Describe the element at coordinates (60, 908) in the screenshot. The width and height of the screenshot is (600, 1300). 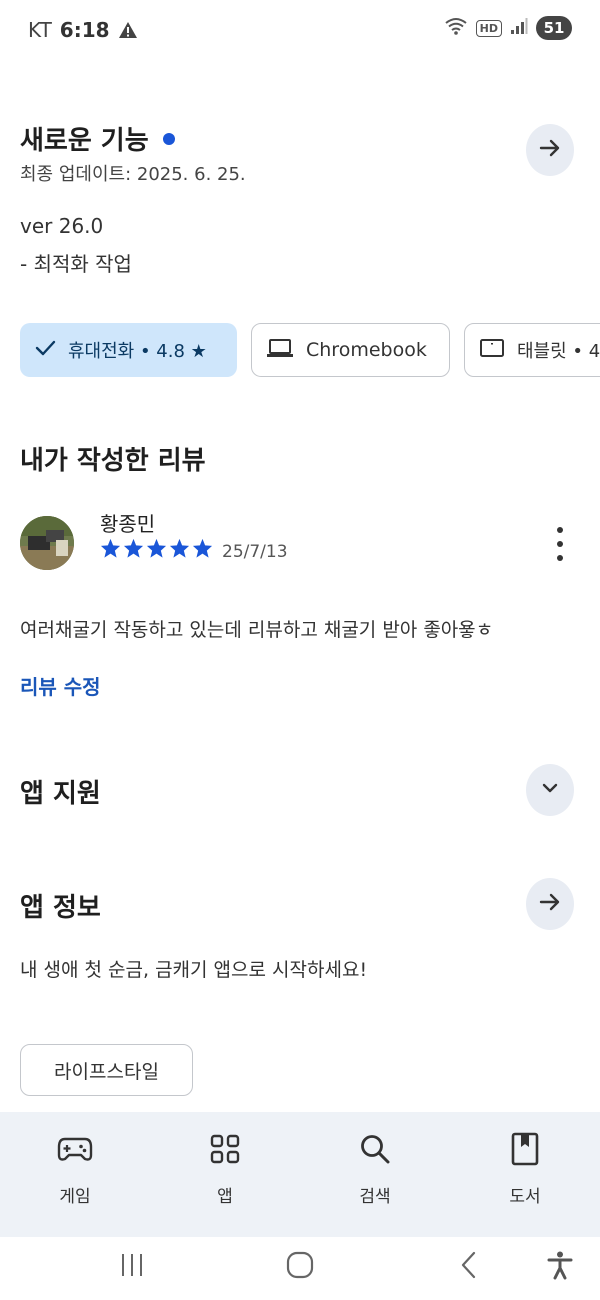
I see `app-info-title: 앱 정보` at that location.